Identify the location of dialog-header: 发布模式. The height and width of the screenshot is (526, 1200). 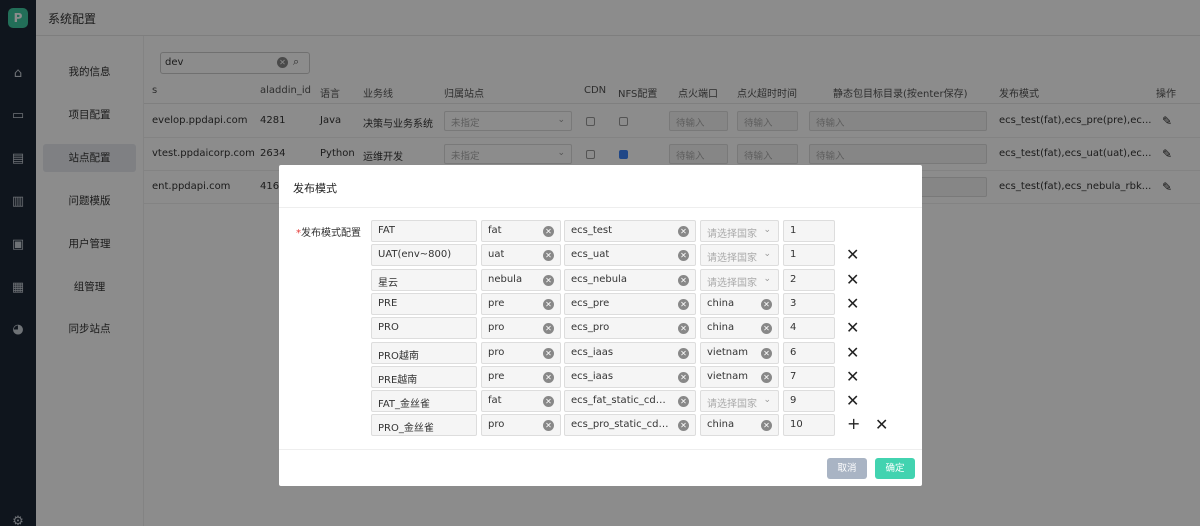
(600, 186).